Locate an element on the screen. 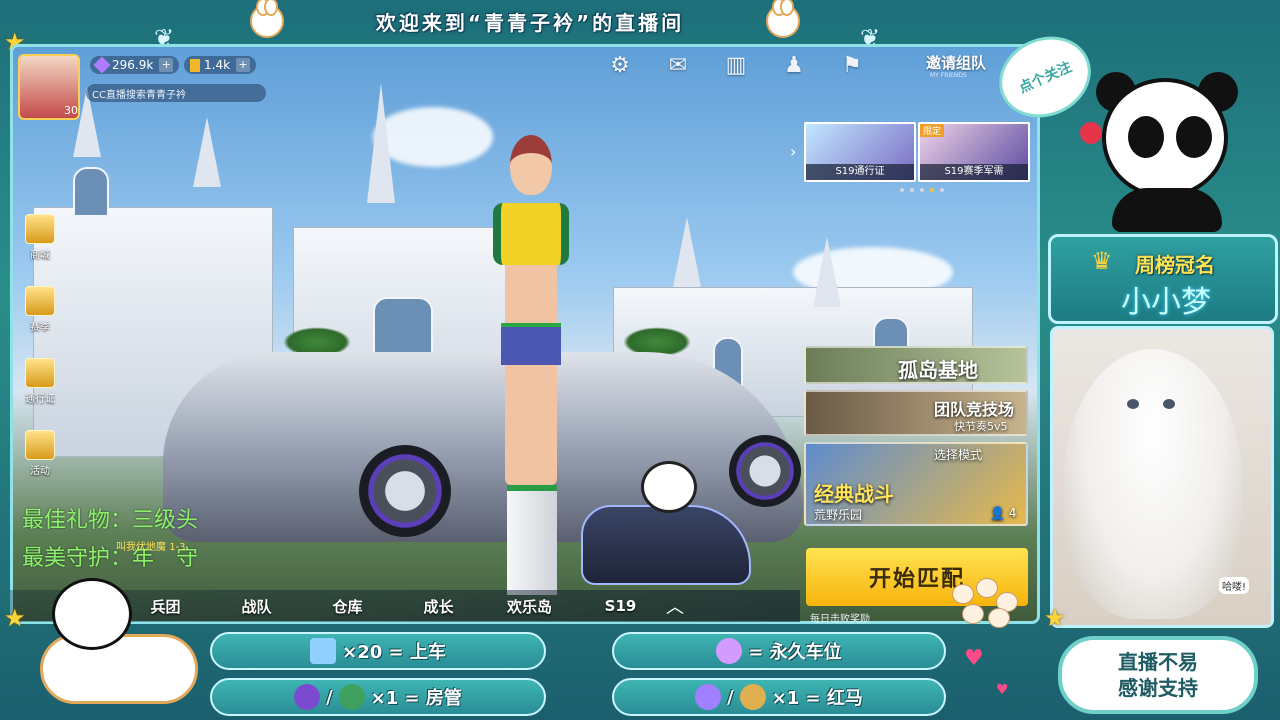  flag-icon: ⚑ is located at coordinates (852, 66).